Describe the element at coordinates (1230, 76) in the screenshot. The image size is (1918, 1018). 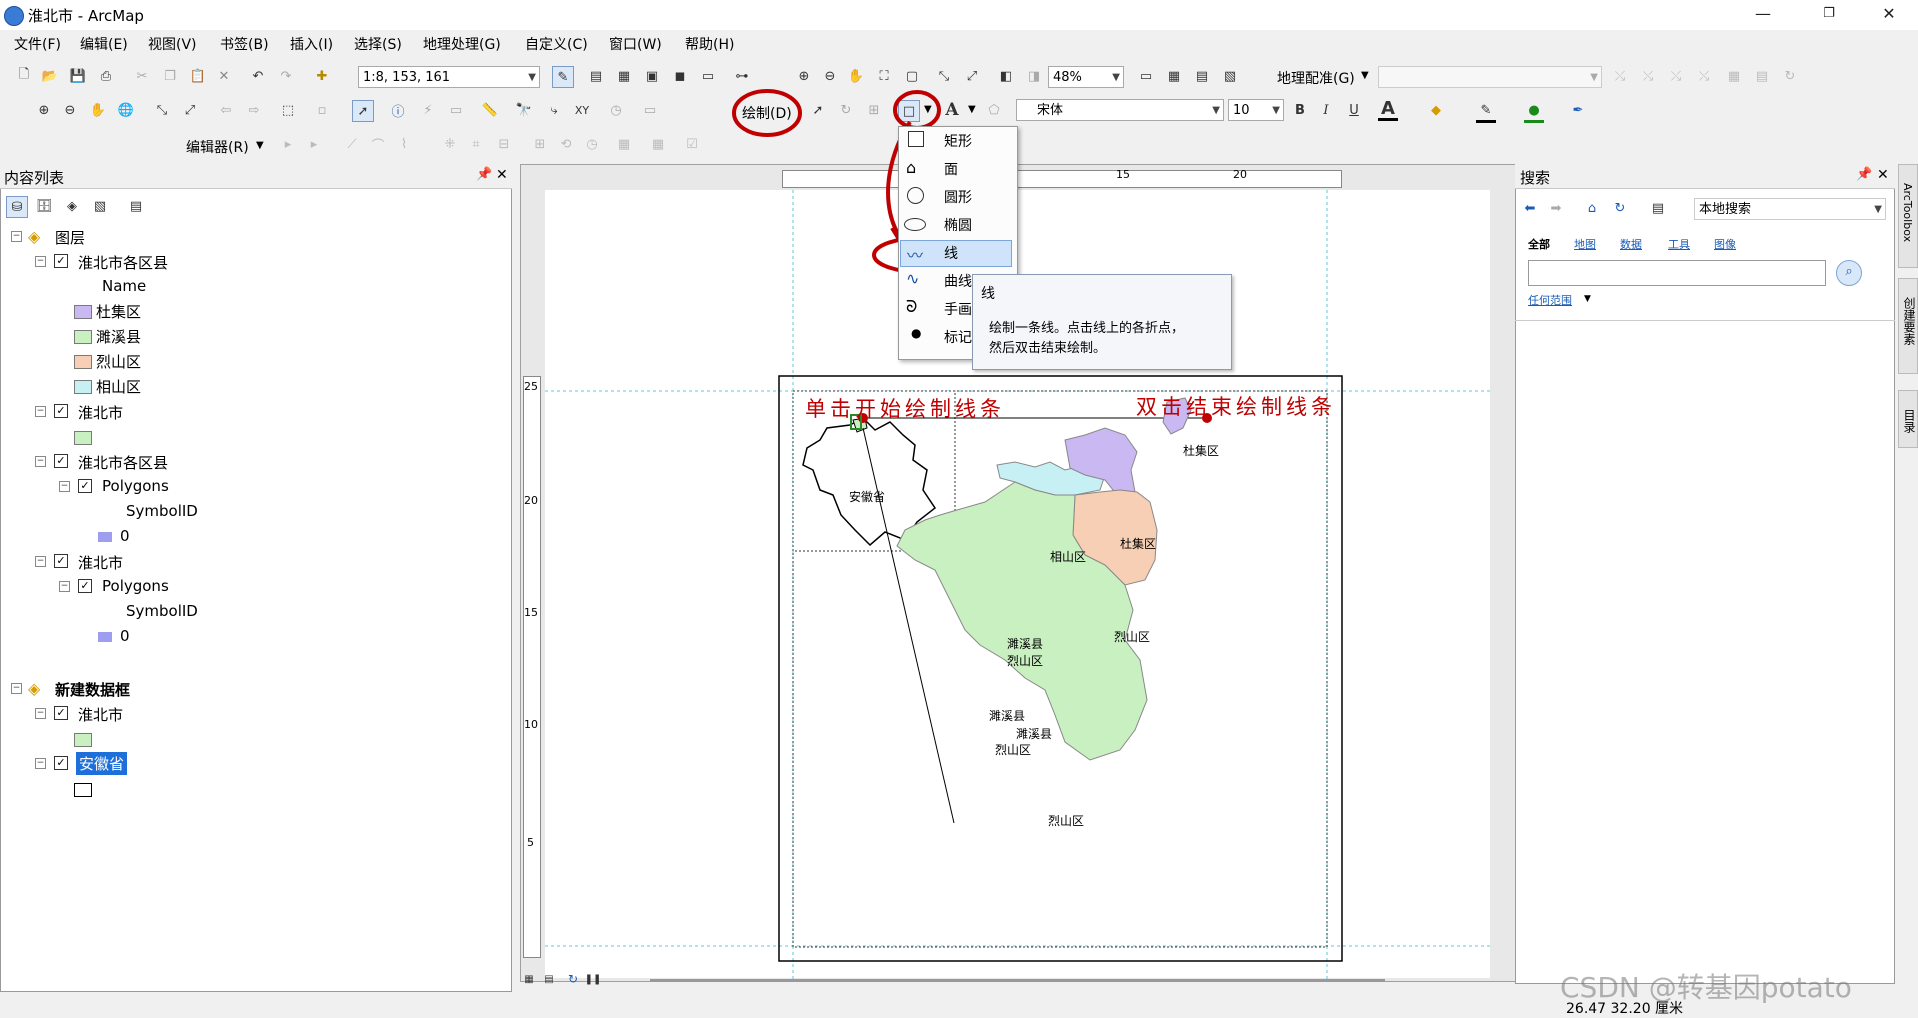
I see `data-driven-pages-icon: ▧` at that location.